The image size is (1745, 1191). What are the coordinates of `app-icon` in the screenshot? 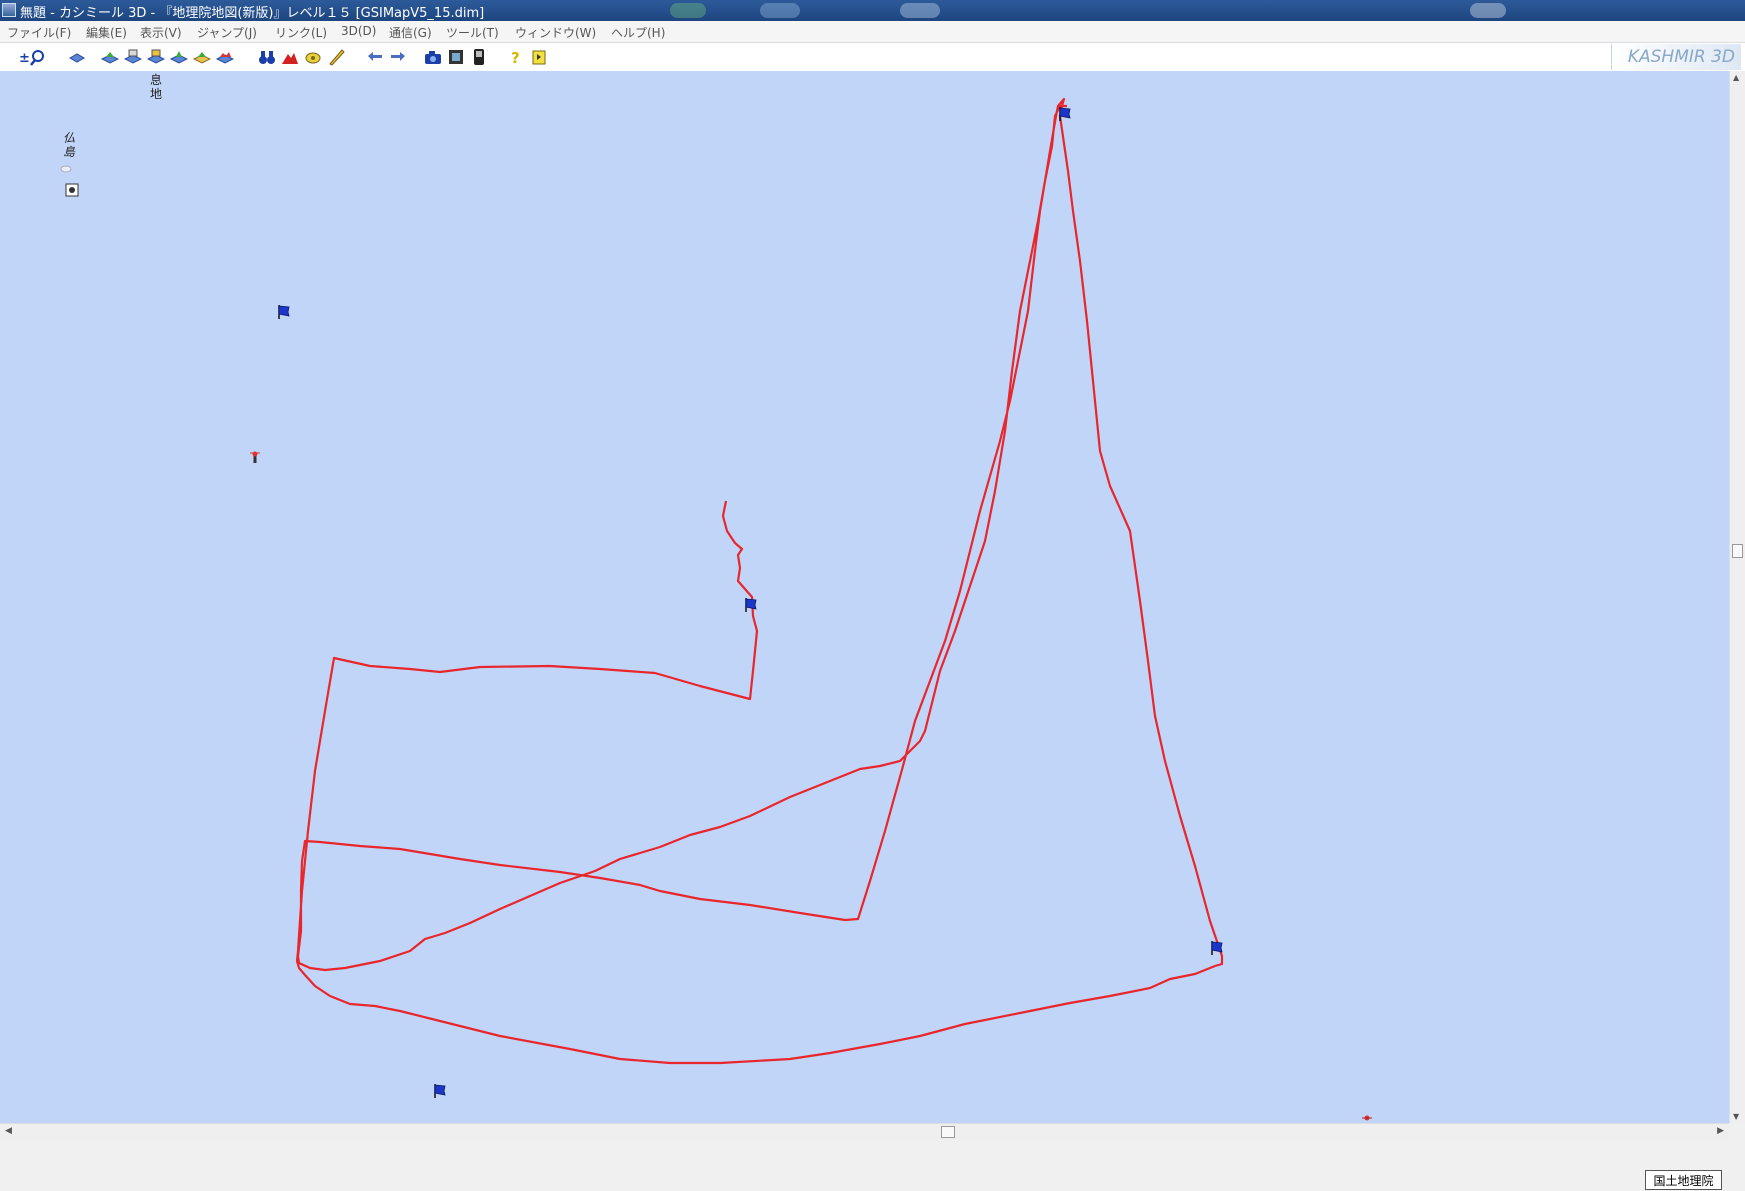 It's located at (9, 10).